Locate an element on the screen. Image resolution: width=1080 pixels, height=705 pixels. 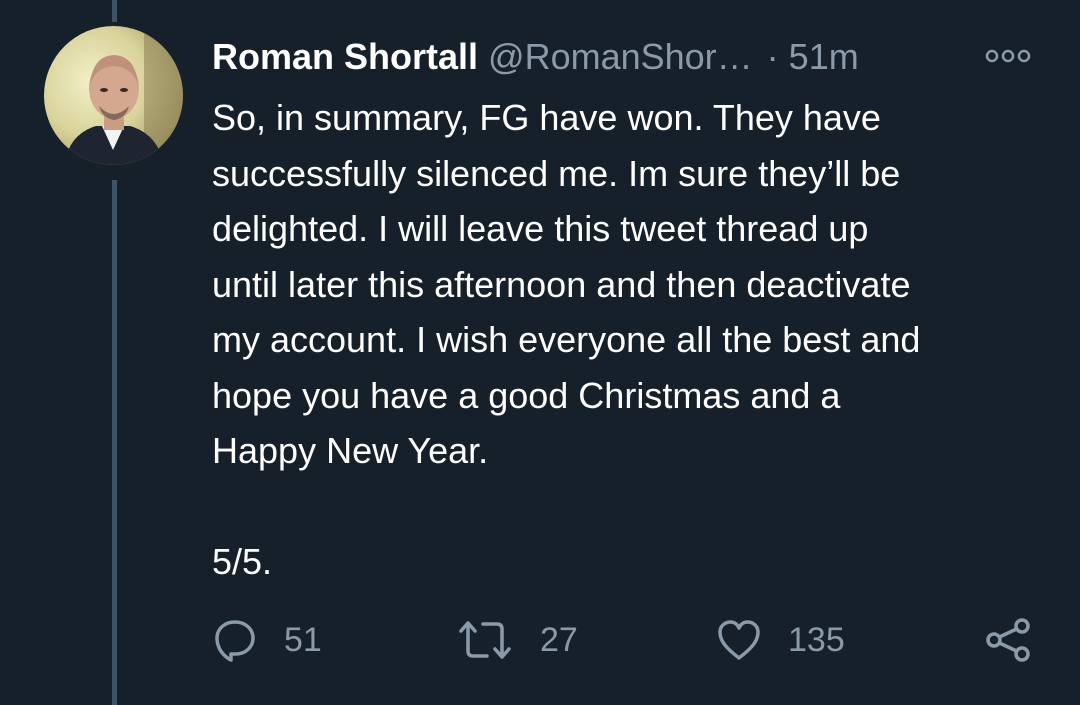
reply-icon is located at coordinates (235, 641).